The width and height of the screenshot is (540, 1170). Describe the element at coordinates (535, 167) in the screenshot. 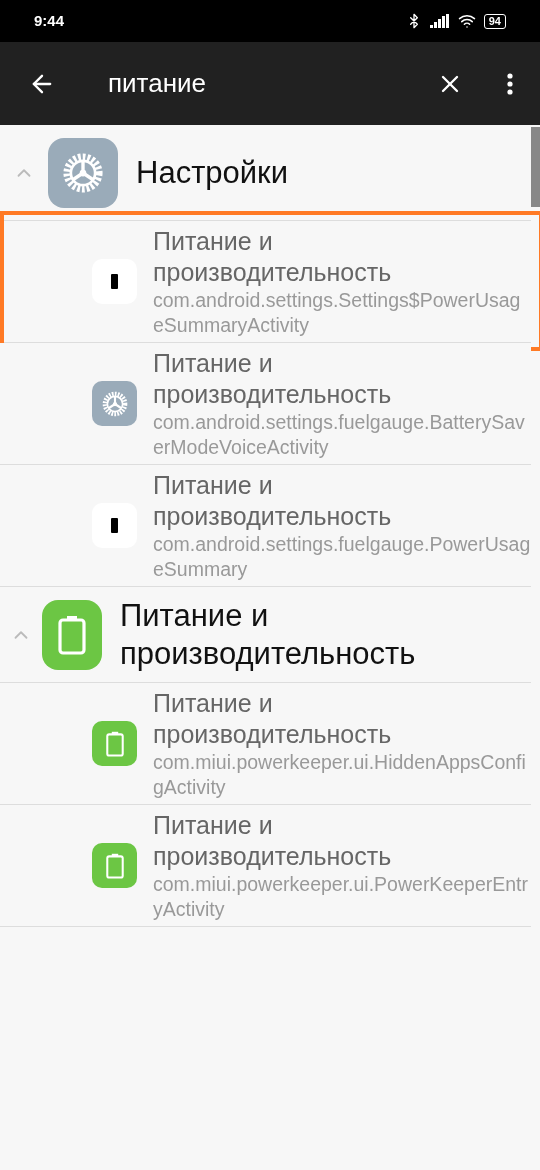

I see `scrollbar-thumb` at that location.